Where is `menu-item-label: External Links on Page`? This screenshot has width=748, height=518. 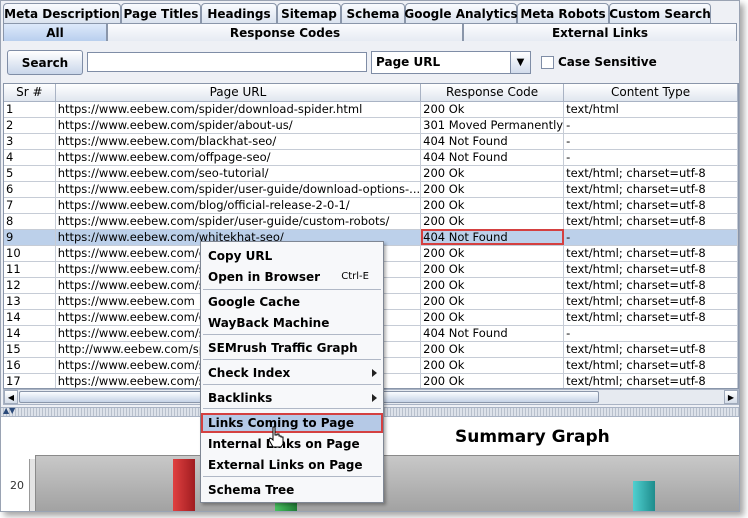
menu-item-label: External Links on Page is located at coordinates (285, 465).